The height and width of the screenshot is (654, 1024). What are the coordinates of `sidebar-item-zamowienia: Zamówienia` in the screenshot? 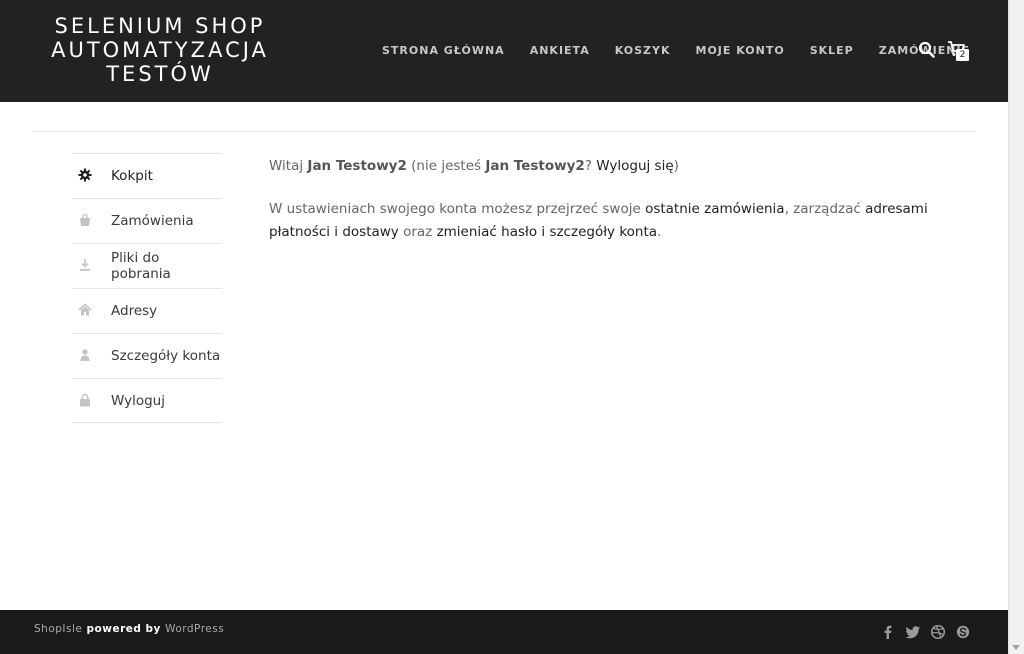 It's located at (147, 220).